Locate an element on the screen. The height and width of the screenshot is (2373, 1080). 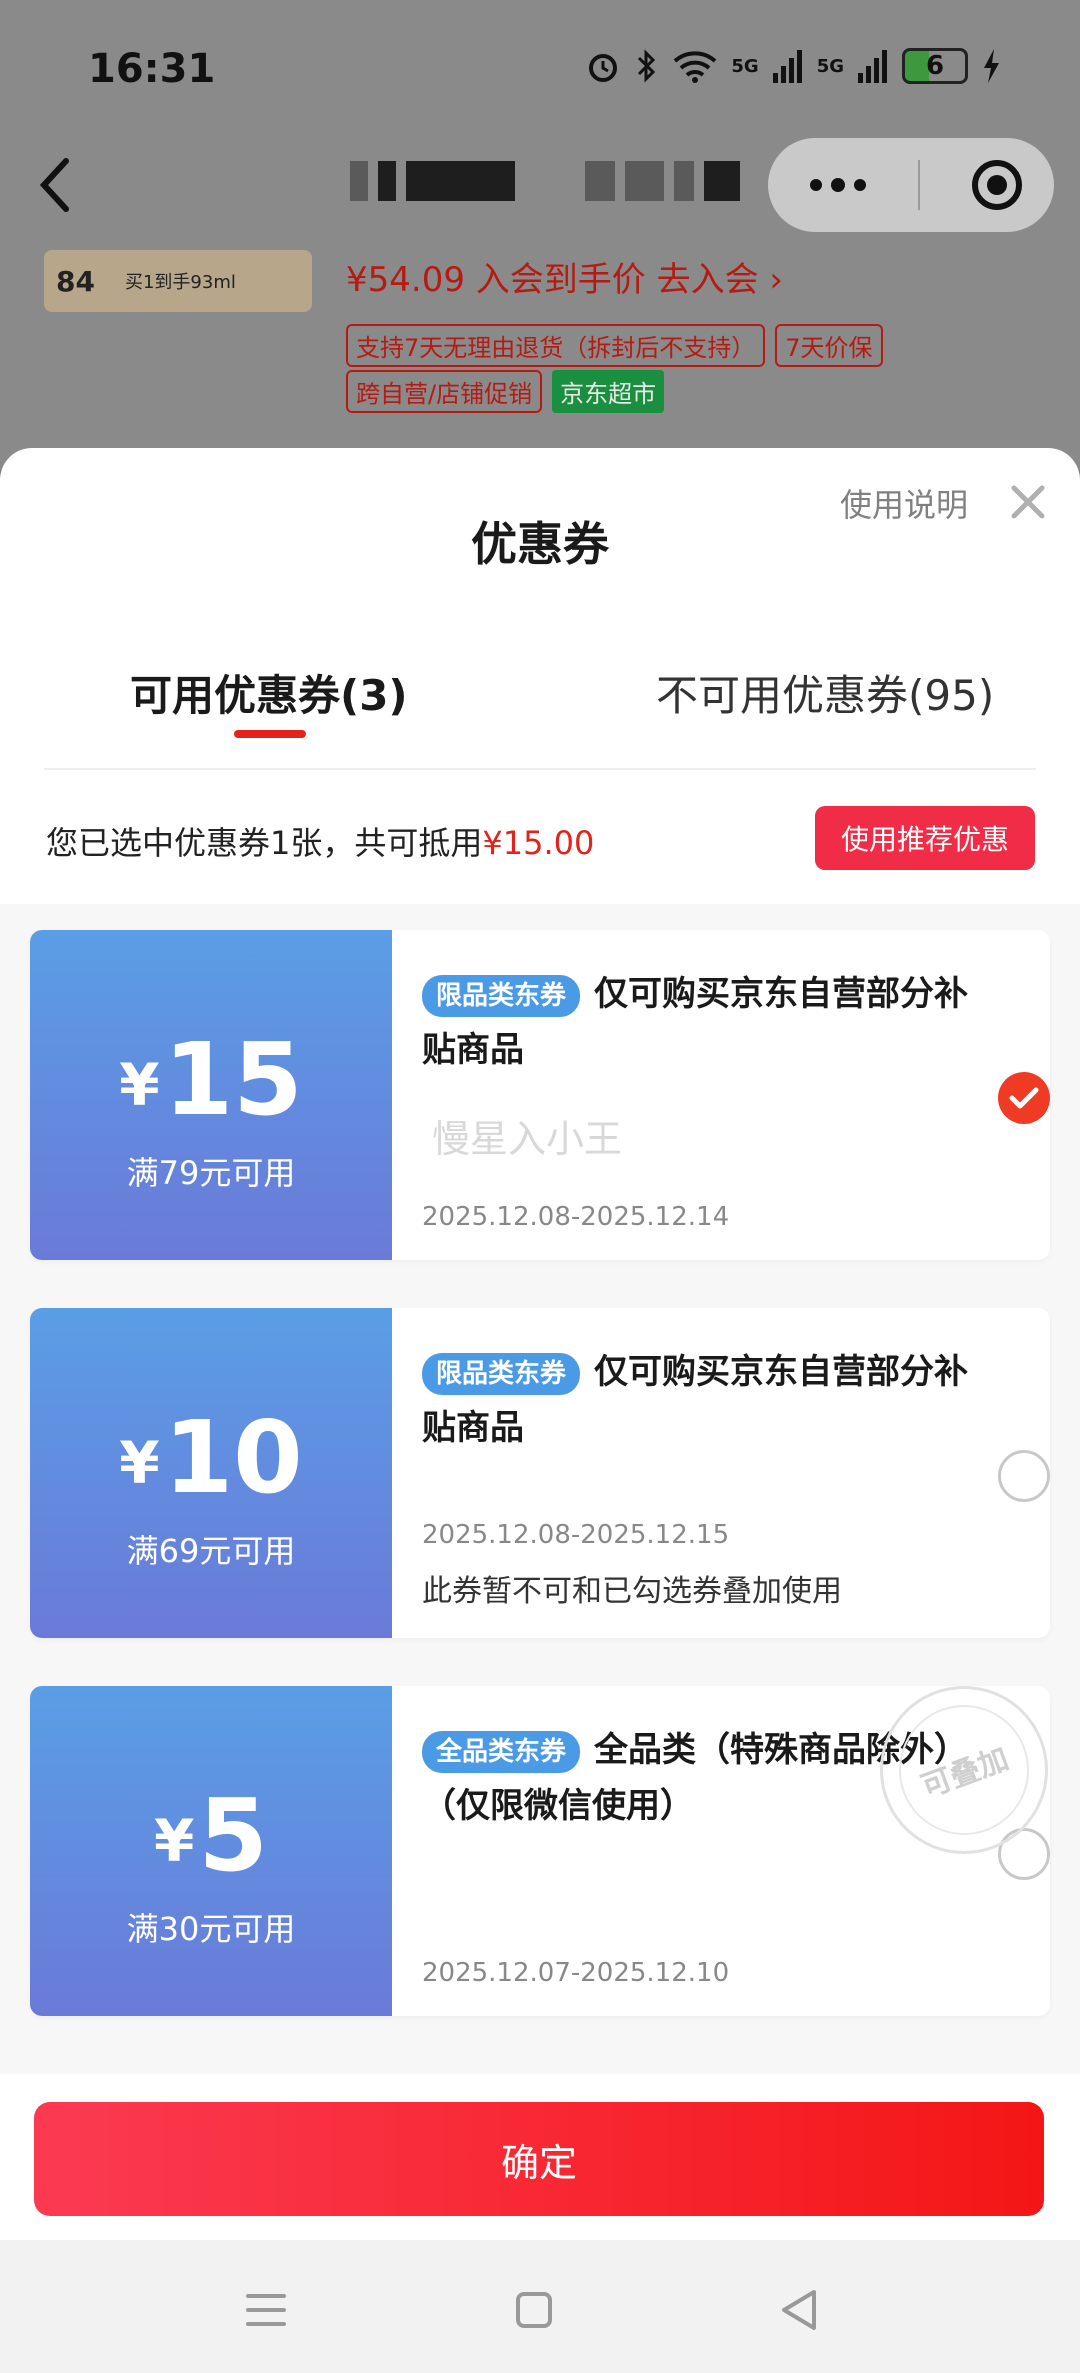
chevron-left-icon is located at coordinates (54, 185).